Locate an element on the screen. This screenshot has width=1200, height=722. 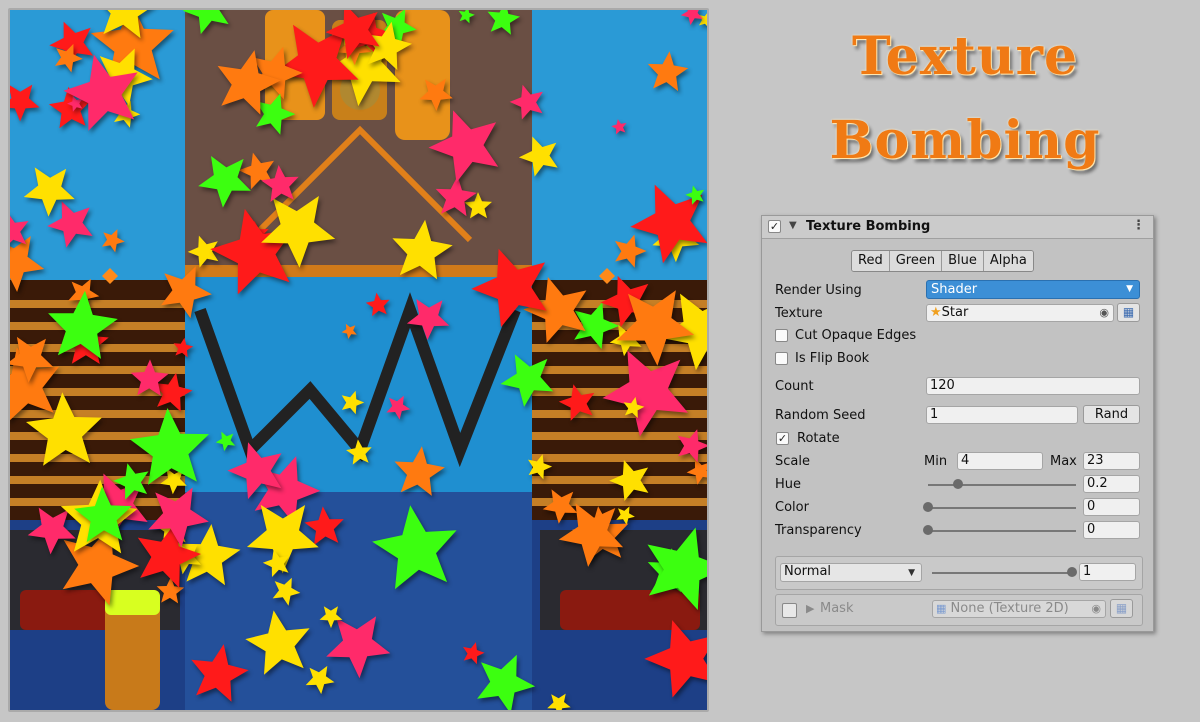
mask-preview-button: ▦ is located at coordinates (1121, 608).